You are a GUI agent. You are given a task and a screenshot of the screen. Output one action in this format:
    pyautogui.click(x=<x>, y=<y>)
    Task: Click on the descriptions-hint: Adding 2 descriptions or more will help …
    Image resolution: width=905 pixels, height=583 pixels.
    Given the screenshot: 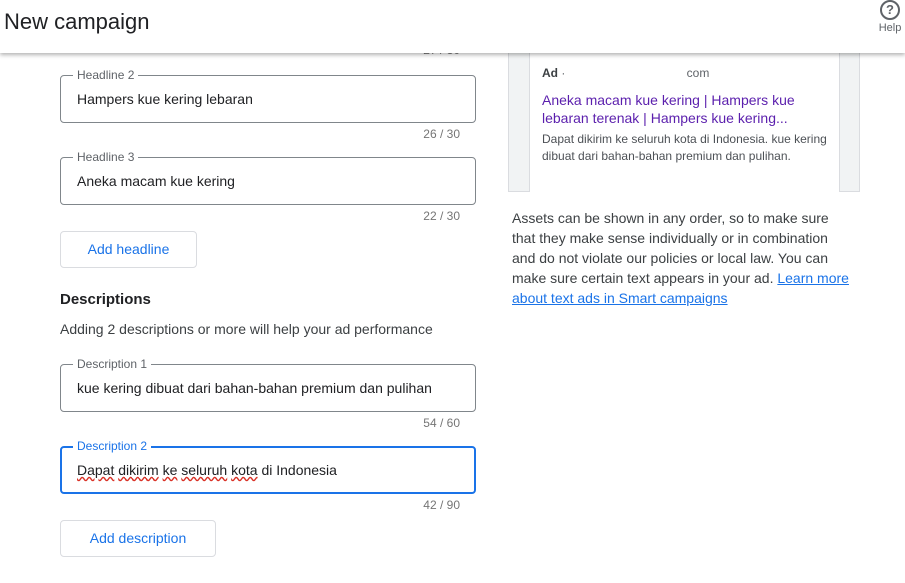 What is the action you would take?
    pyautogui.click(x=246, y=329)
    